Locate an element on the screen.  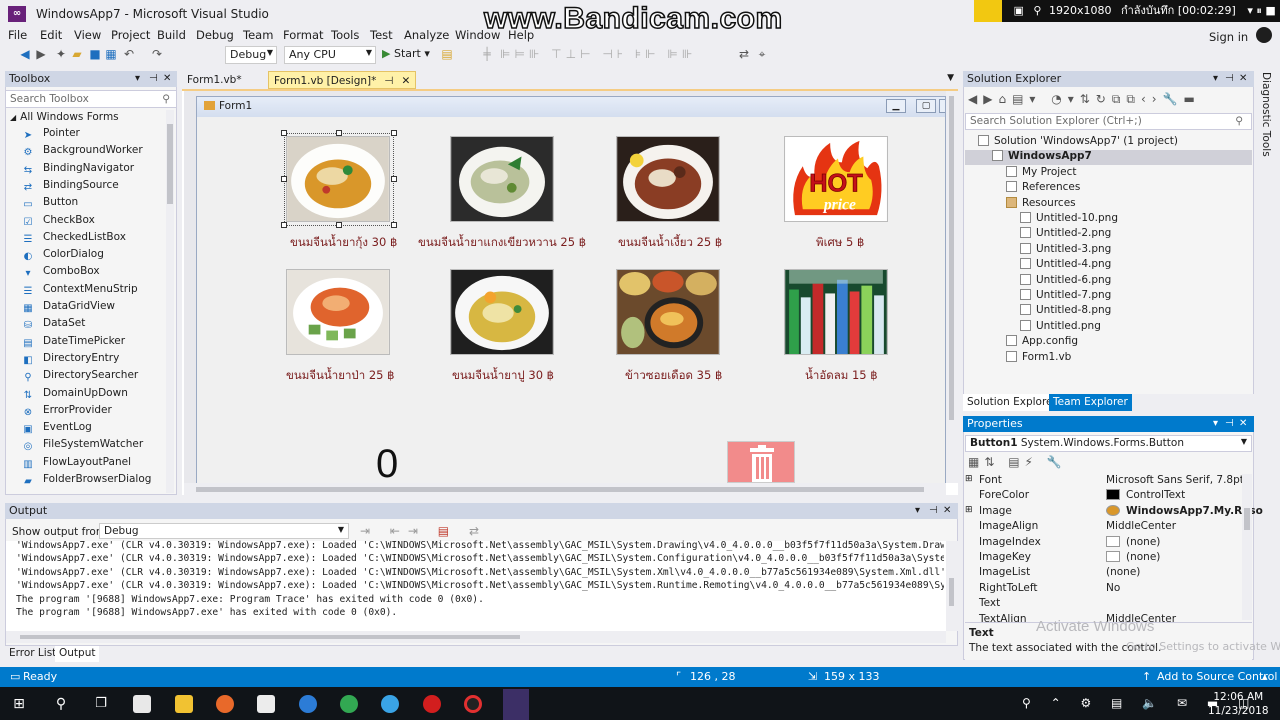
solution-tree-item: References is located at coordinates (1043, 188).